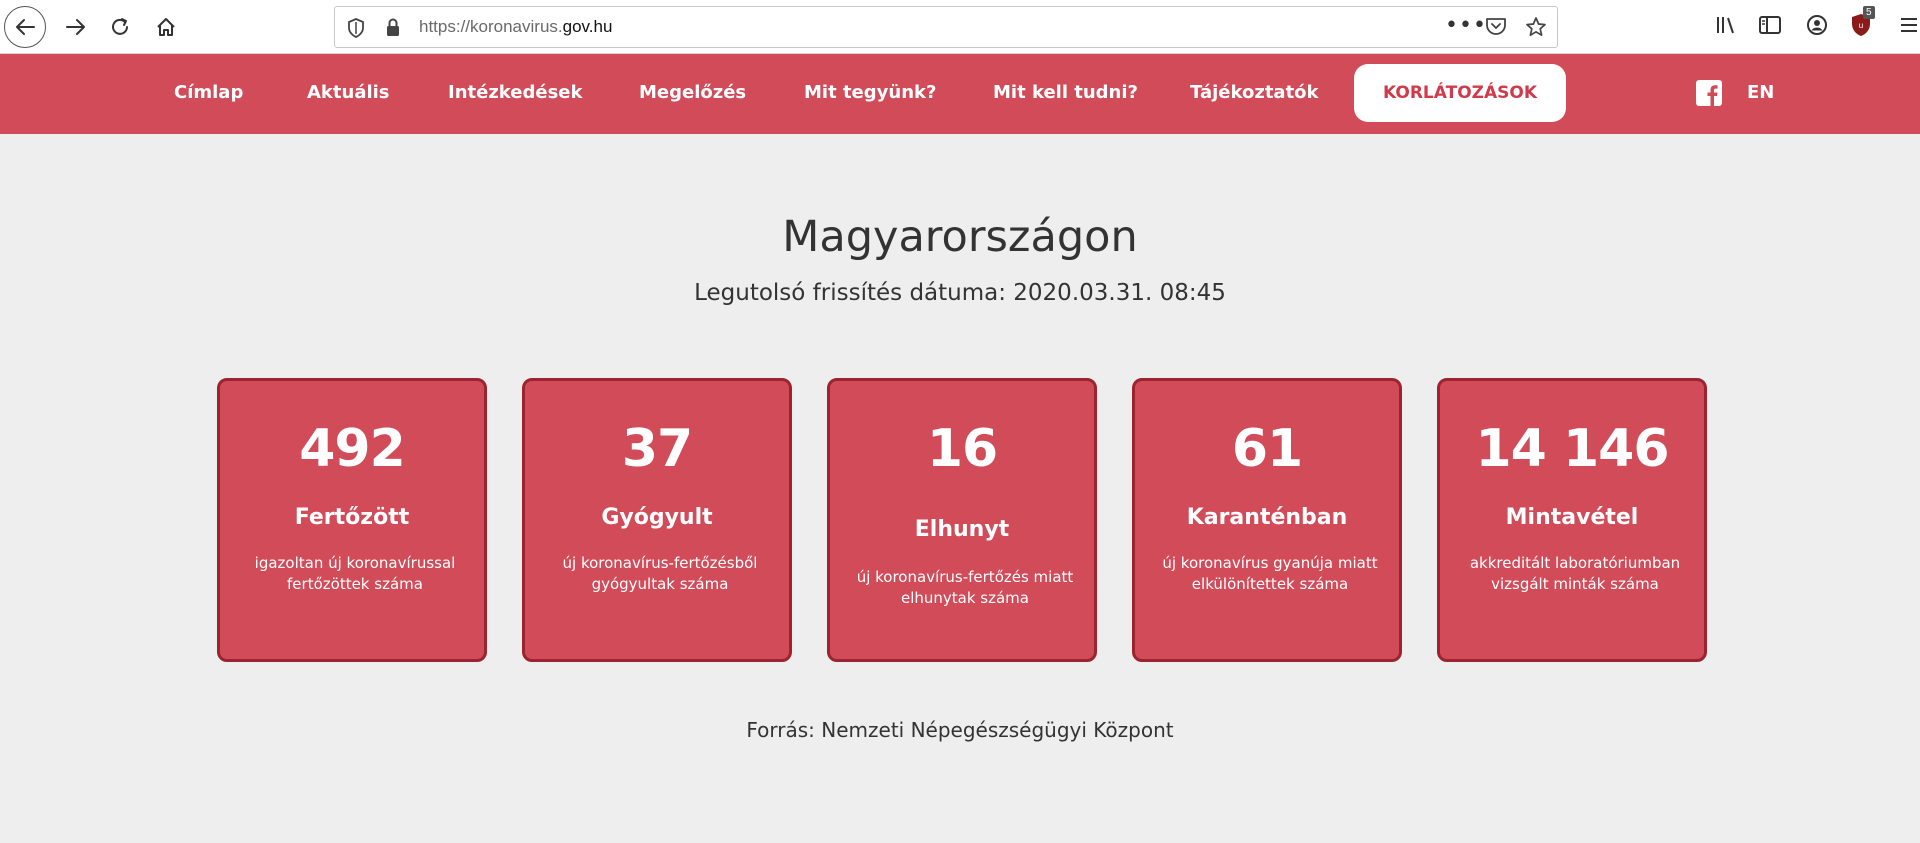 The width and height of the screenshot is (1920, 843). Describe the element at coordinates (393, 29) in the screenshot. I see `lock-icon` at that location.